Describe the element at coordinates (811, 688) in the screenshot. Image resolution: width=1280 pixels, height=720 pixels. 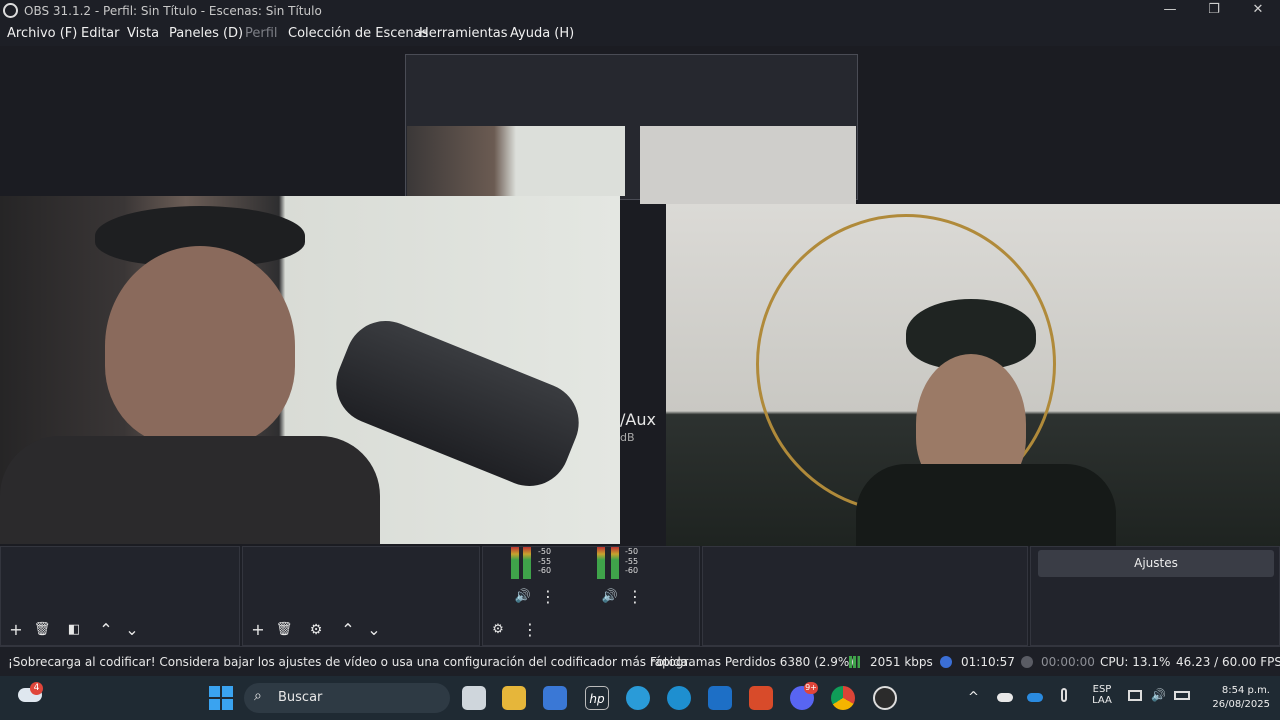
I see `discord-badge: 9+` at that location.